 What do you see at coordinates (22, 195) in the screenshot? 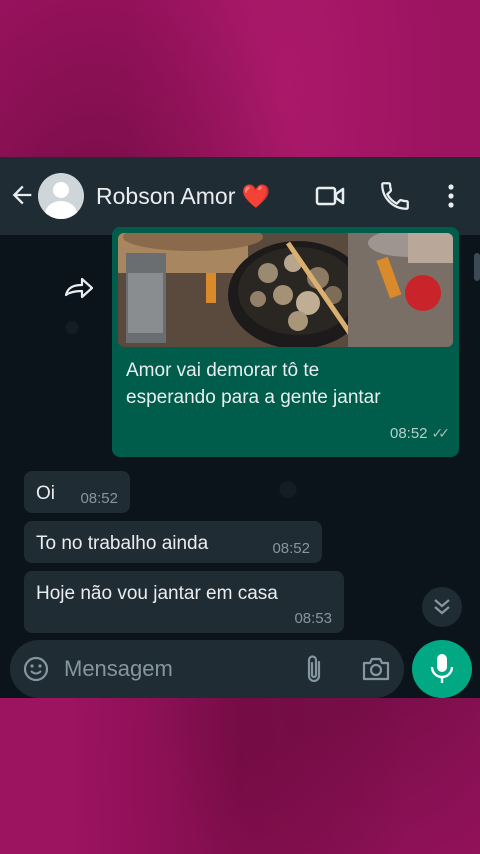
I see `back-arrow-icon` at bounding box center [22, 195].